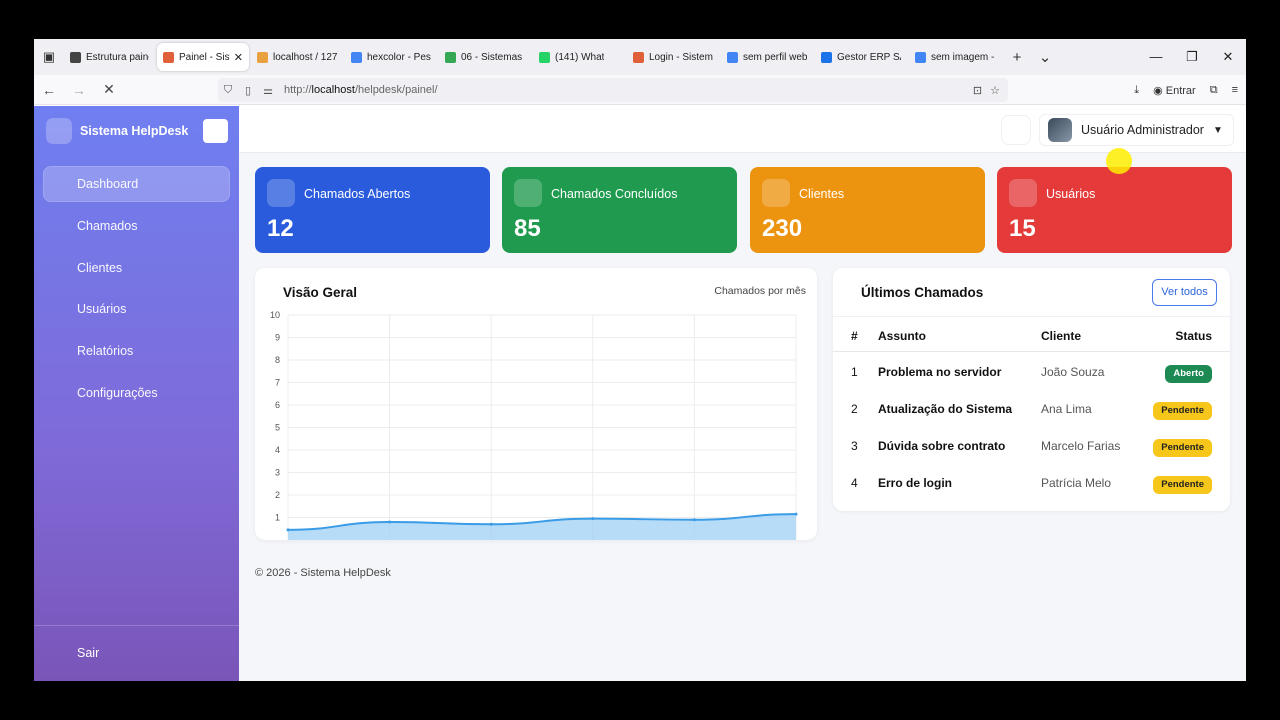 Image resolution: width=1280 pixels, height=720 pixels. I want to click on y-tick-label: 4, so click(277, 450).